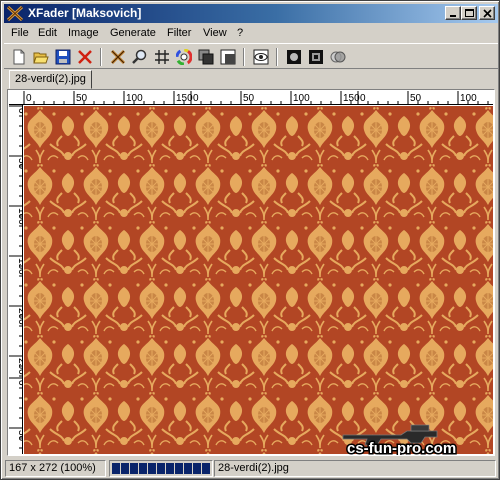  I want to click on menu-edit: Edit, so click(47, 33).